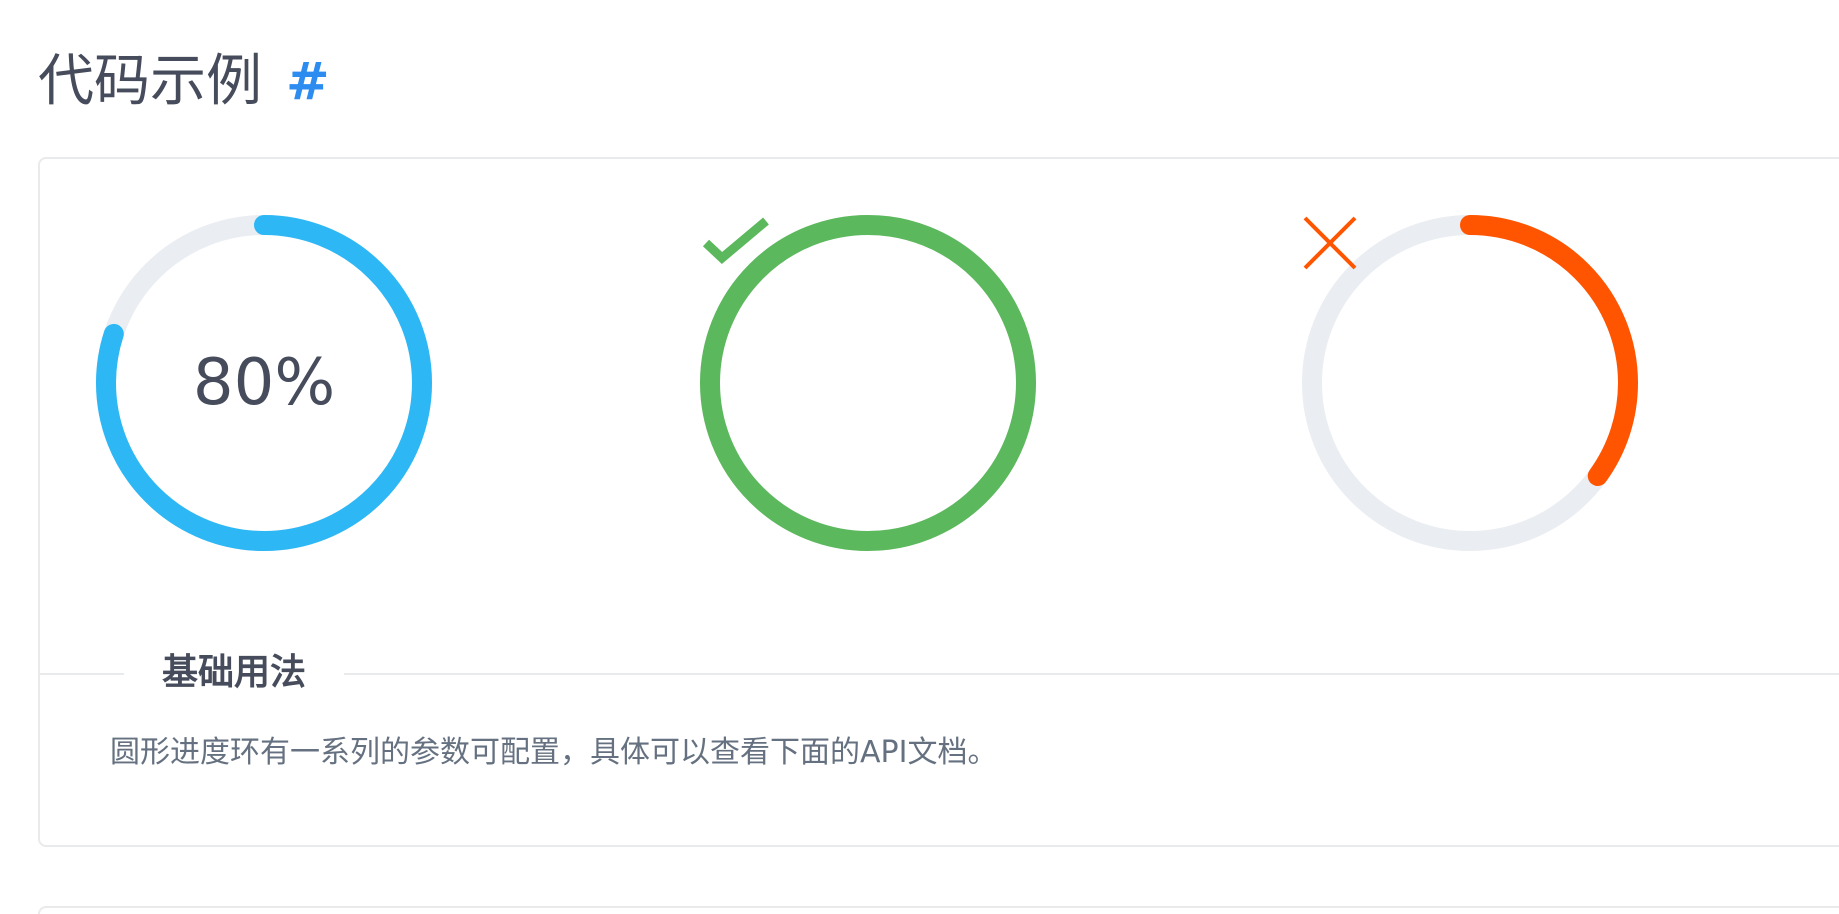 This screenshot has height=914, width=1839. What do you see at coordinates (1470, 383) in the screenshot?
I see `progress-circle-error` at bounding box center [1470, 383].